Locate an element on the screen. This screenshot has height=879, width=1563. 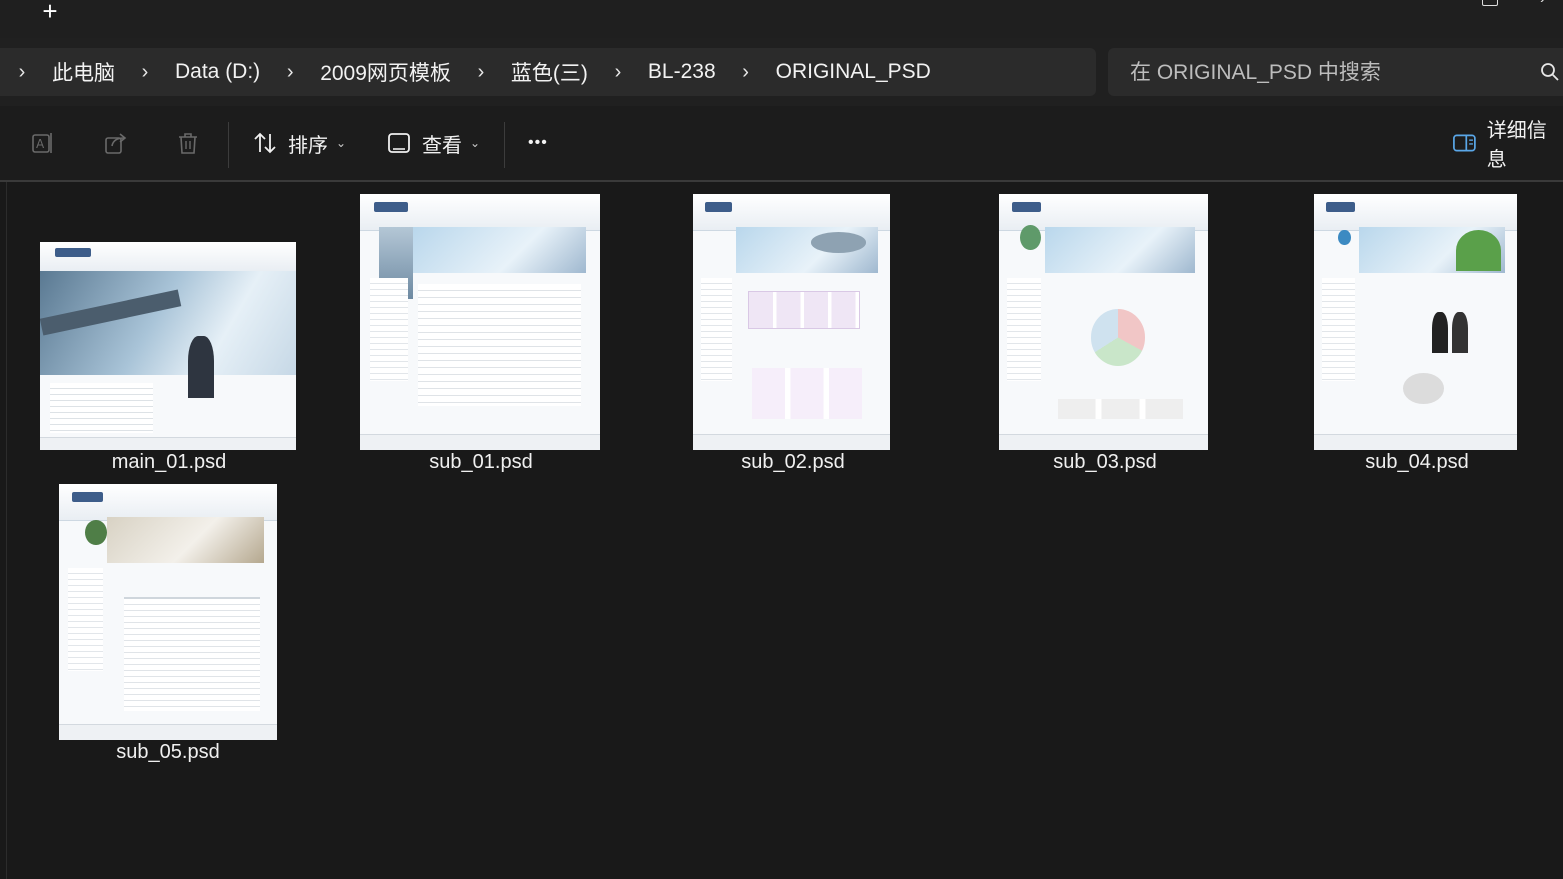
share-icon is located at coordinates (116, 143).